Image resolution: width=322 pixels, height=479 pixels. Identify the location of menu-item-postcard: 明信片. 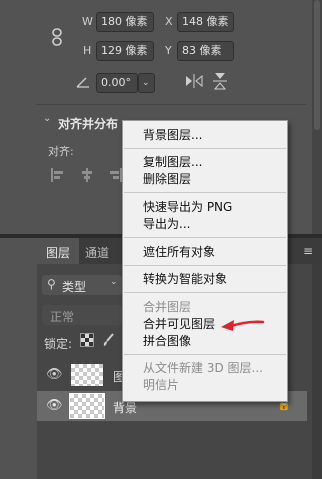
(161, 385).